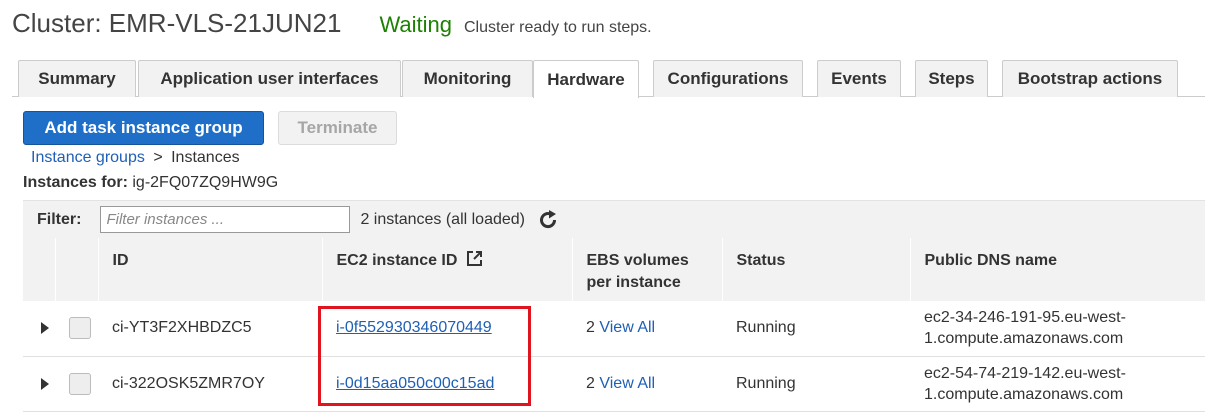  What do you see at coordinates (415, 24) in the screenshot?
I see `cluster-status: Waiting` at bounding box center [415, 24].